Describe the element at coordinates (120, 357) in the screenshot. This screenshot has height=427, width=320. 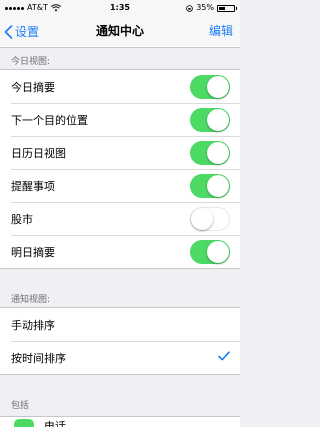
I see `sort-option: 按时间排序` at that location.